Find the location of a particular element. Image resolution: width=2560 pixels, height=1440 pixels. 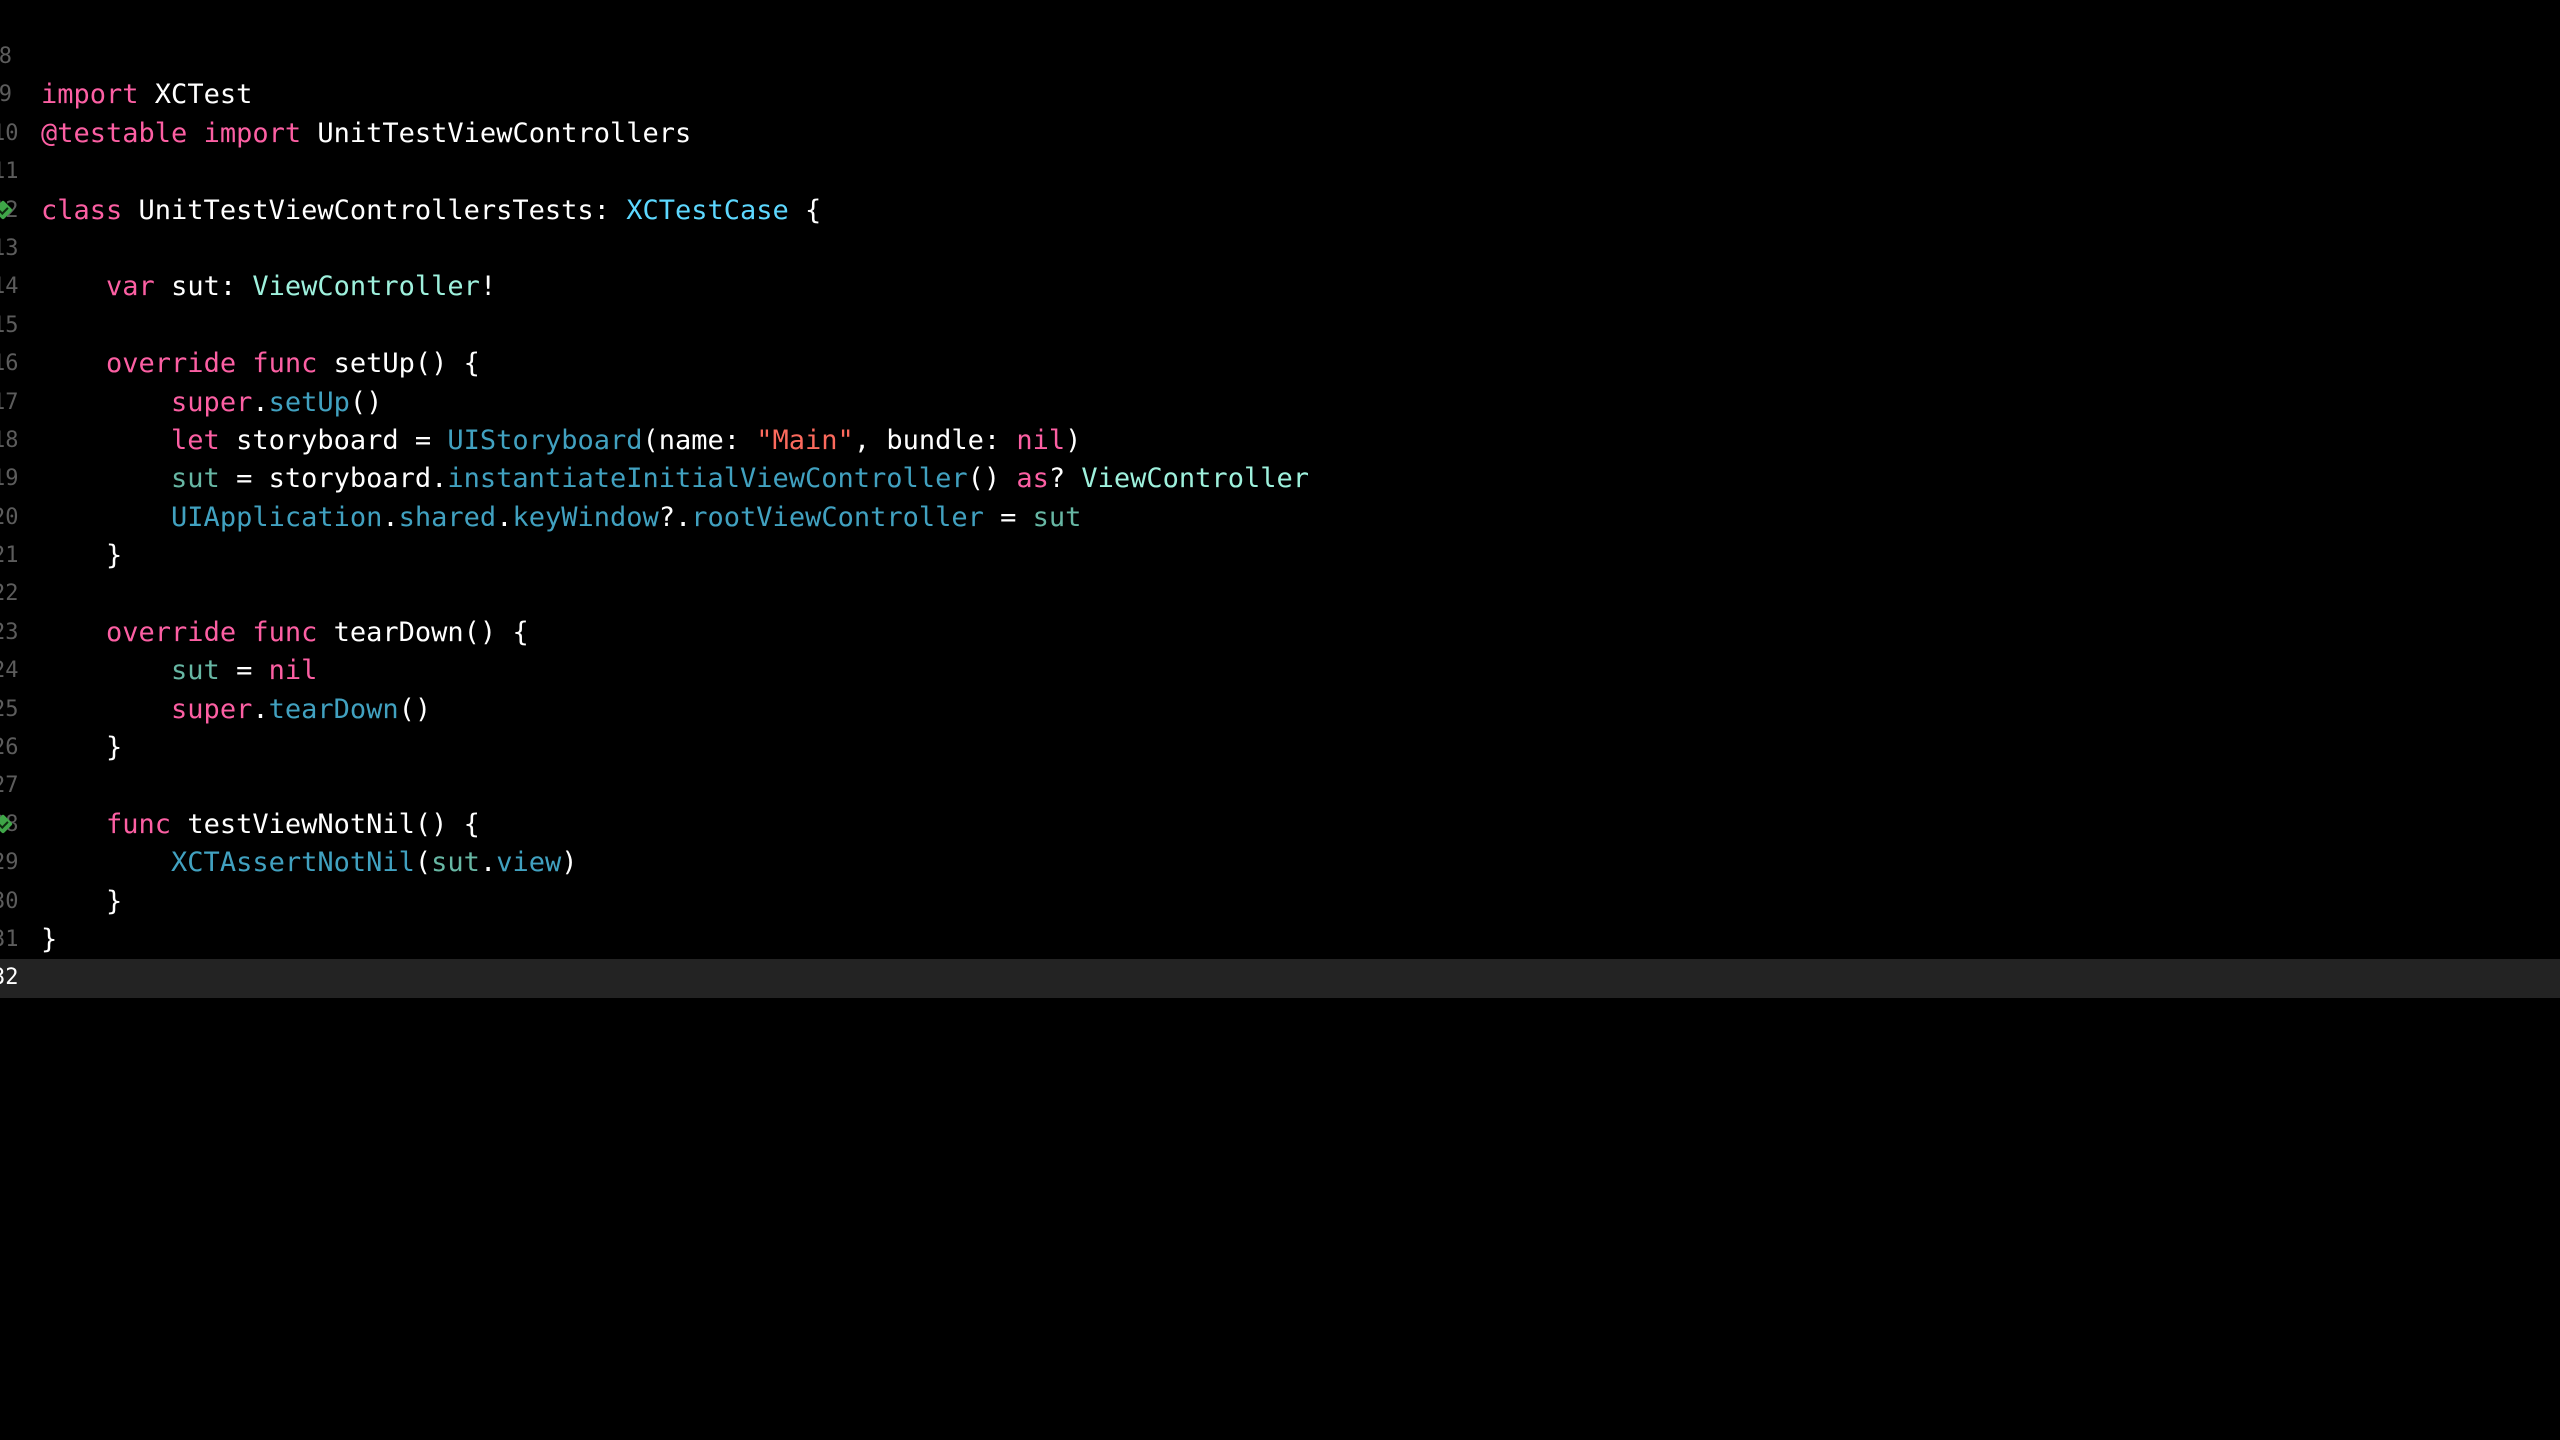

code-token-member-external: tearDown is located at coordinates (333, 709).